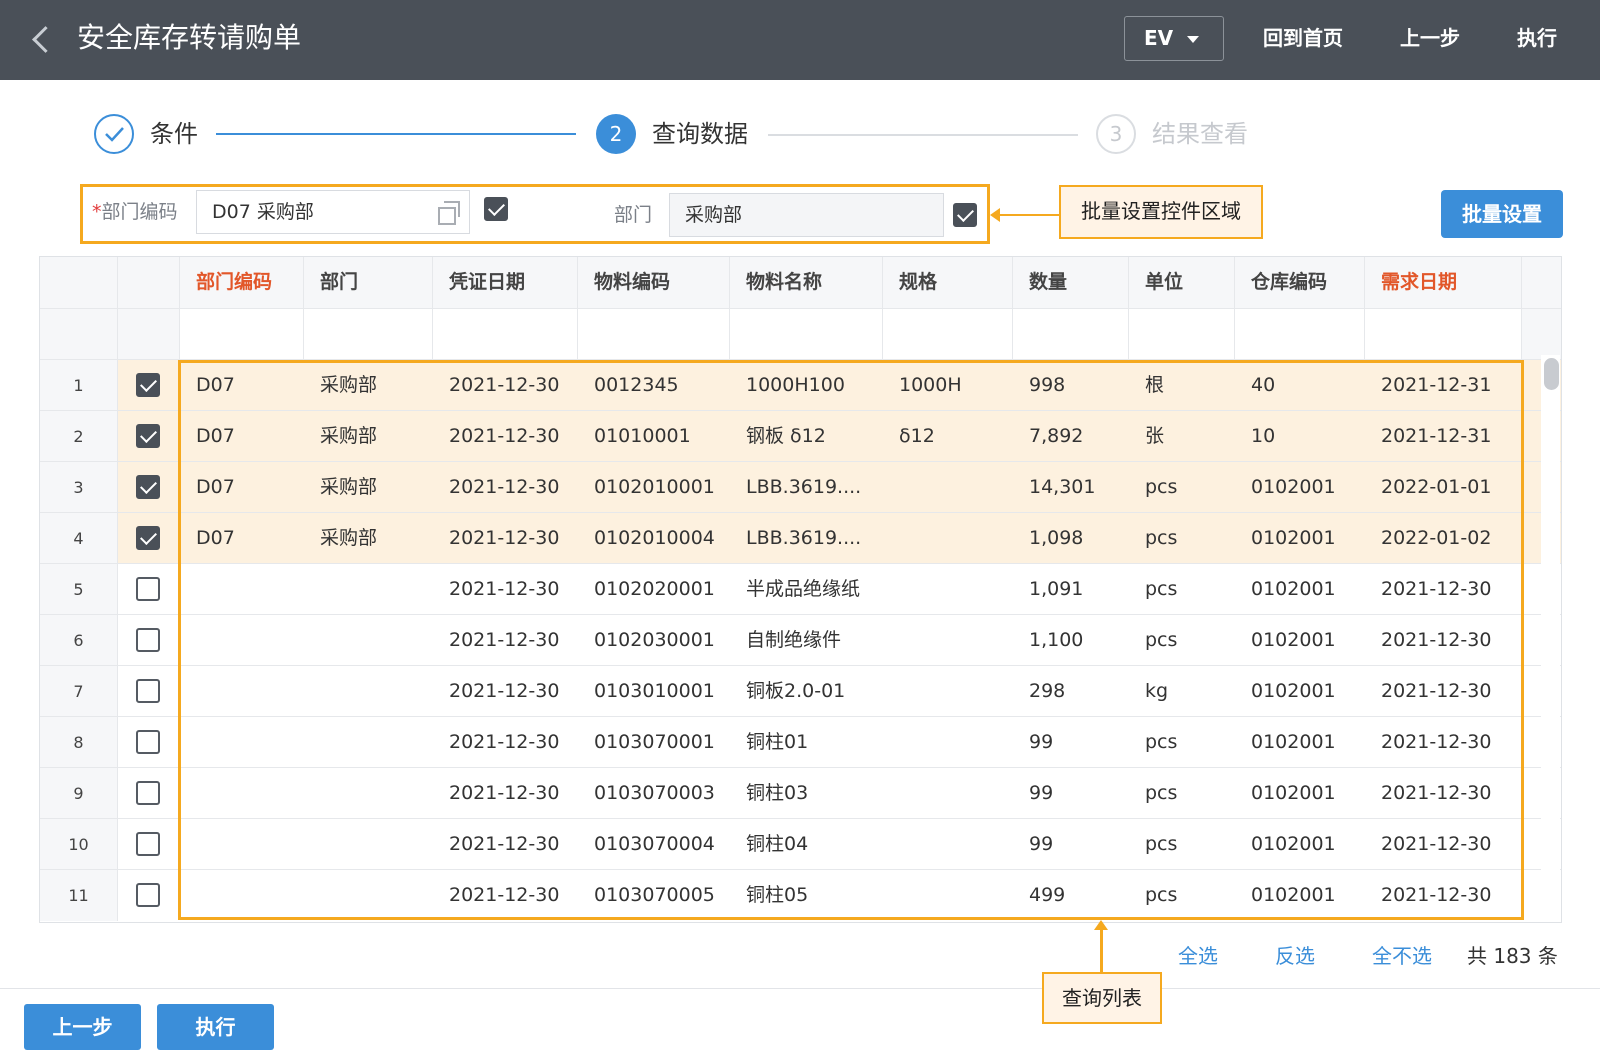 This screenshot has height=1062, width=1600. I want to click on invert-selection-link: 反选, so click(1295, 956).